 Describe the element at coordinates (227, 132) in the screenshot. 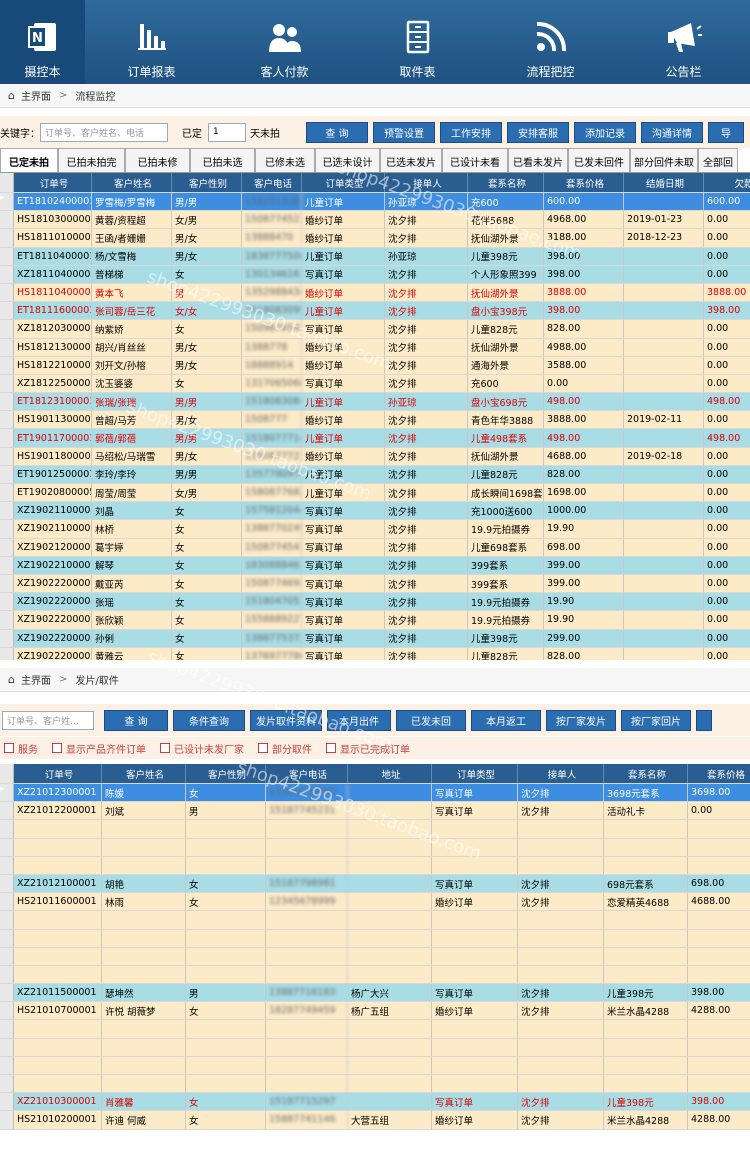

I see `fixed-days-input: 1` at that location.